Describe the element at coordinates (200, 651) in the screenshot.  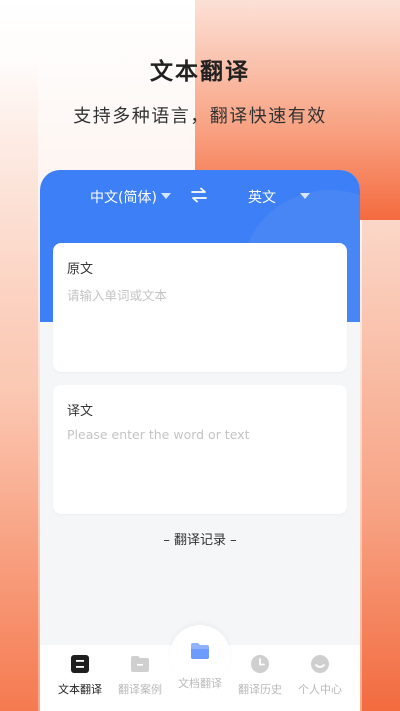
I see `document-folder-icon` at that location.